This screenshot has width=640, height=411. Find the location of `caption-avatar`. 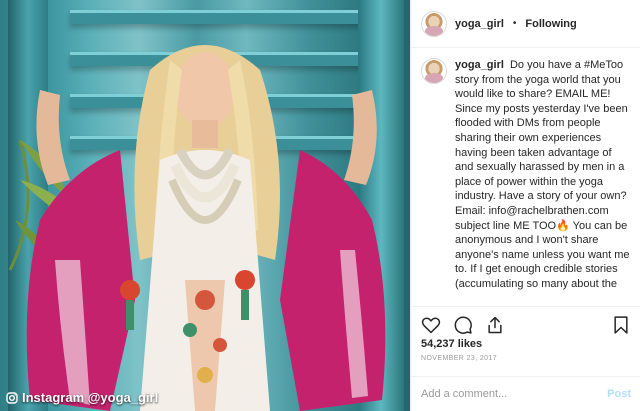

caption-avatar is located at coordinates (434, 71).